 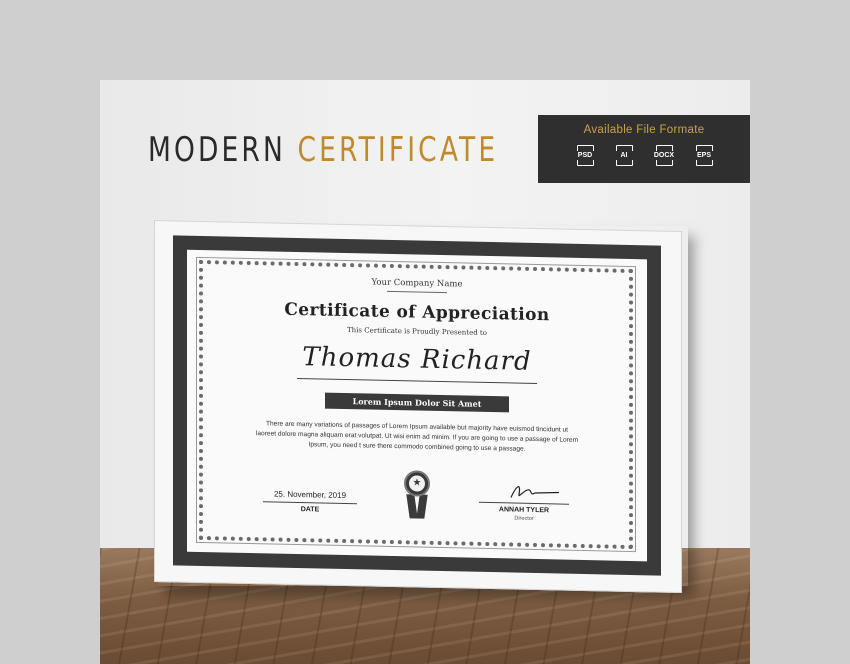 I want to click on award-seal-icon: ★, so click(x=417, y=496).